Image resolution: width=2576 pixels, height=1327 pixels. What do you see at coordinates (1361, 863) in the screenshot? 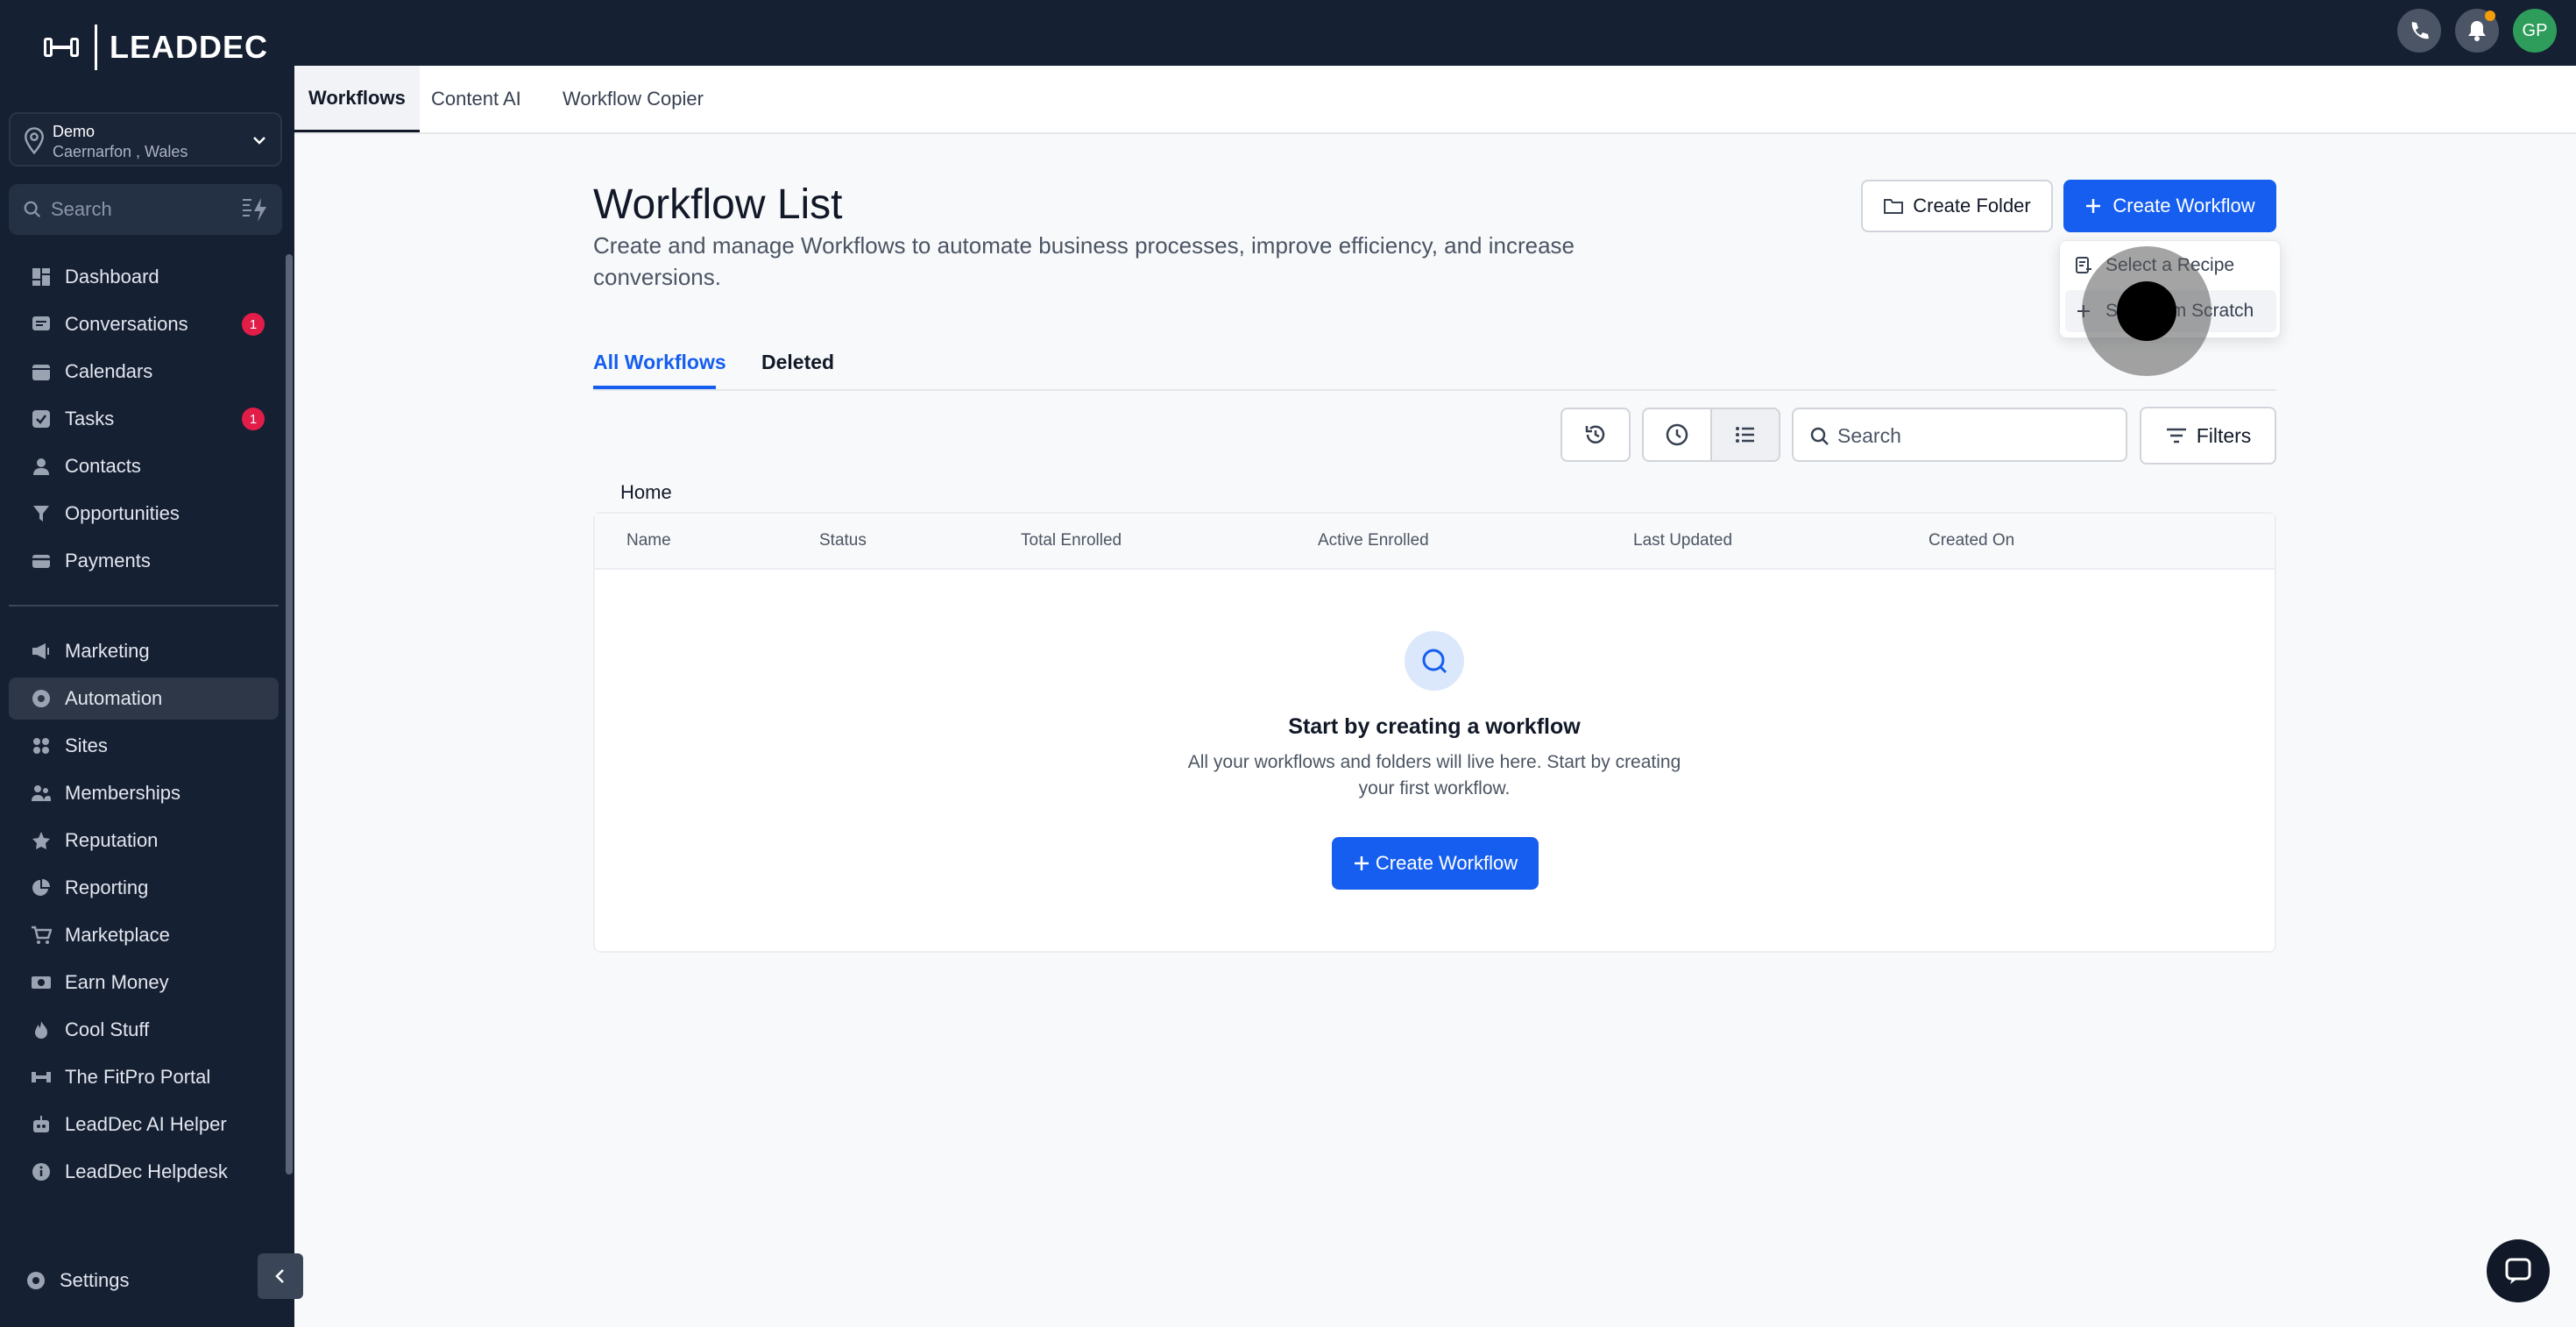
I see `plus-icon` at bounding box center [1361, 863].